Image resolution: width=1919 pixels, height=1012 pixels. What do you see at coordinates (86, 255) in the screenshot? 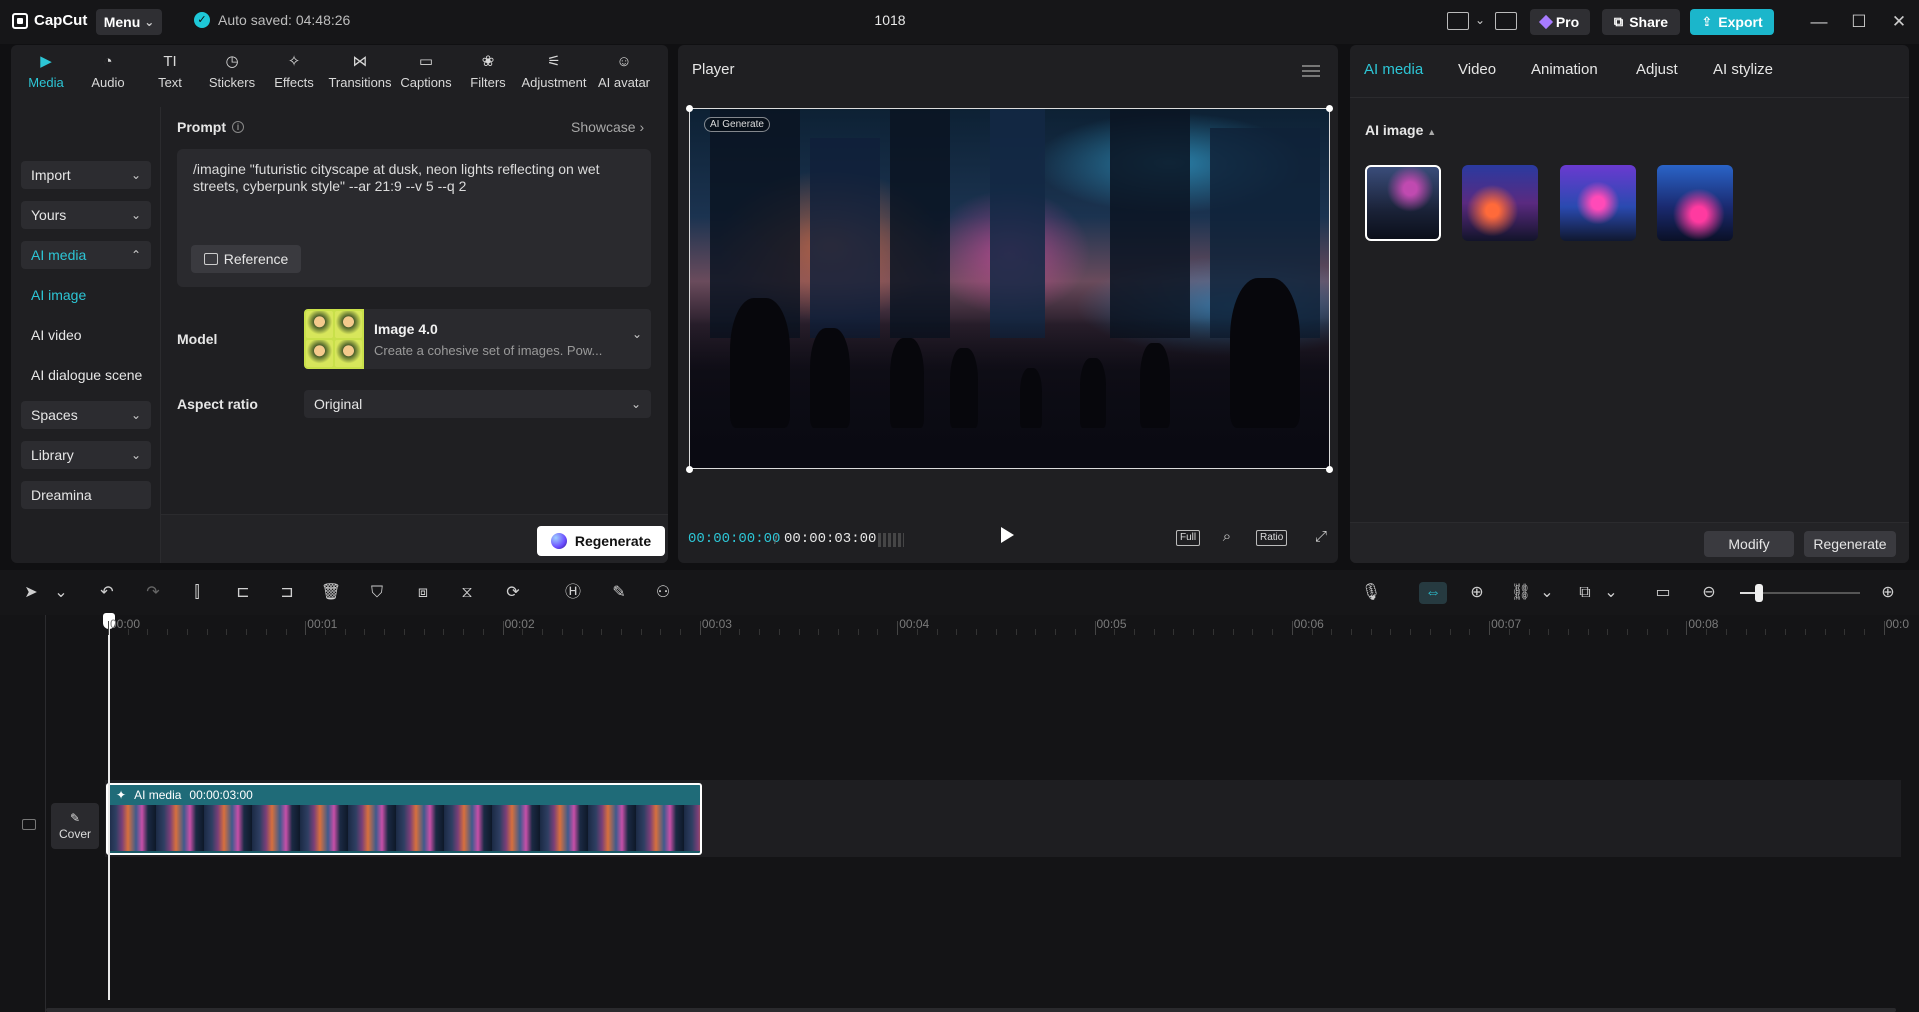
I see `sidebar-item-ai-media: AI media ⌃` at bounding box center [86, 255].